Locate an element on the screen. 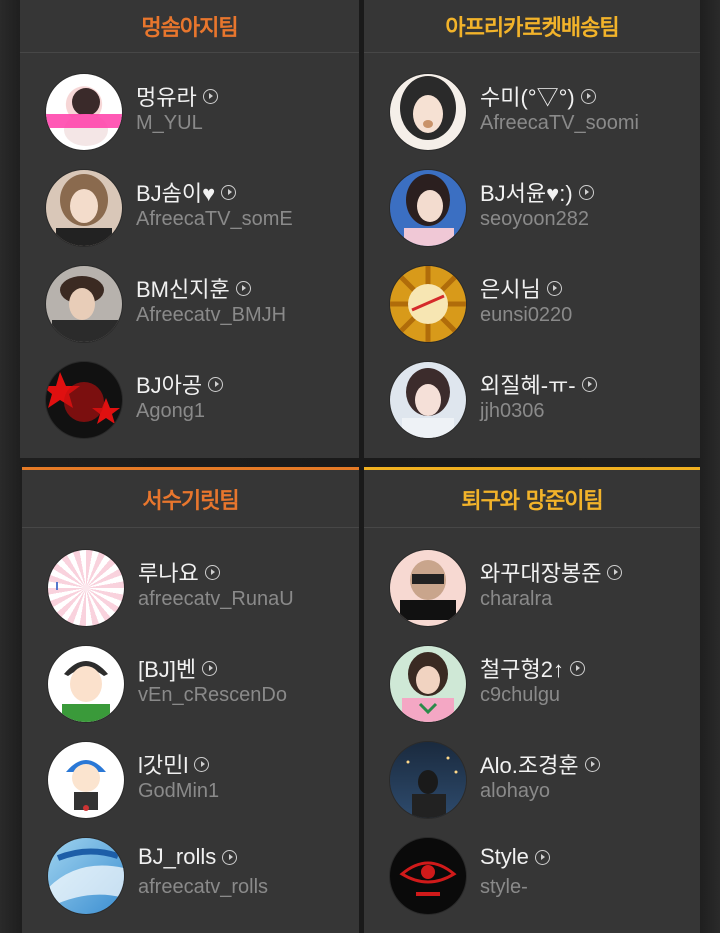 The height and width of the screenshot is (933, 720). member-name: Alo.조경훈 is located at coordinates (529, 764).